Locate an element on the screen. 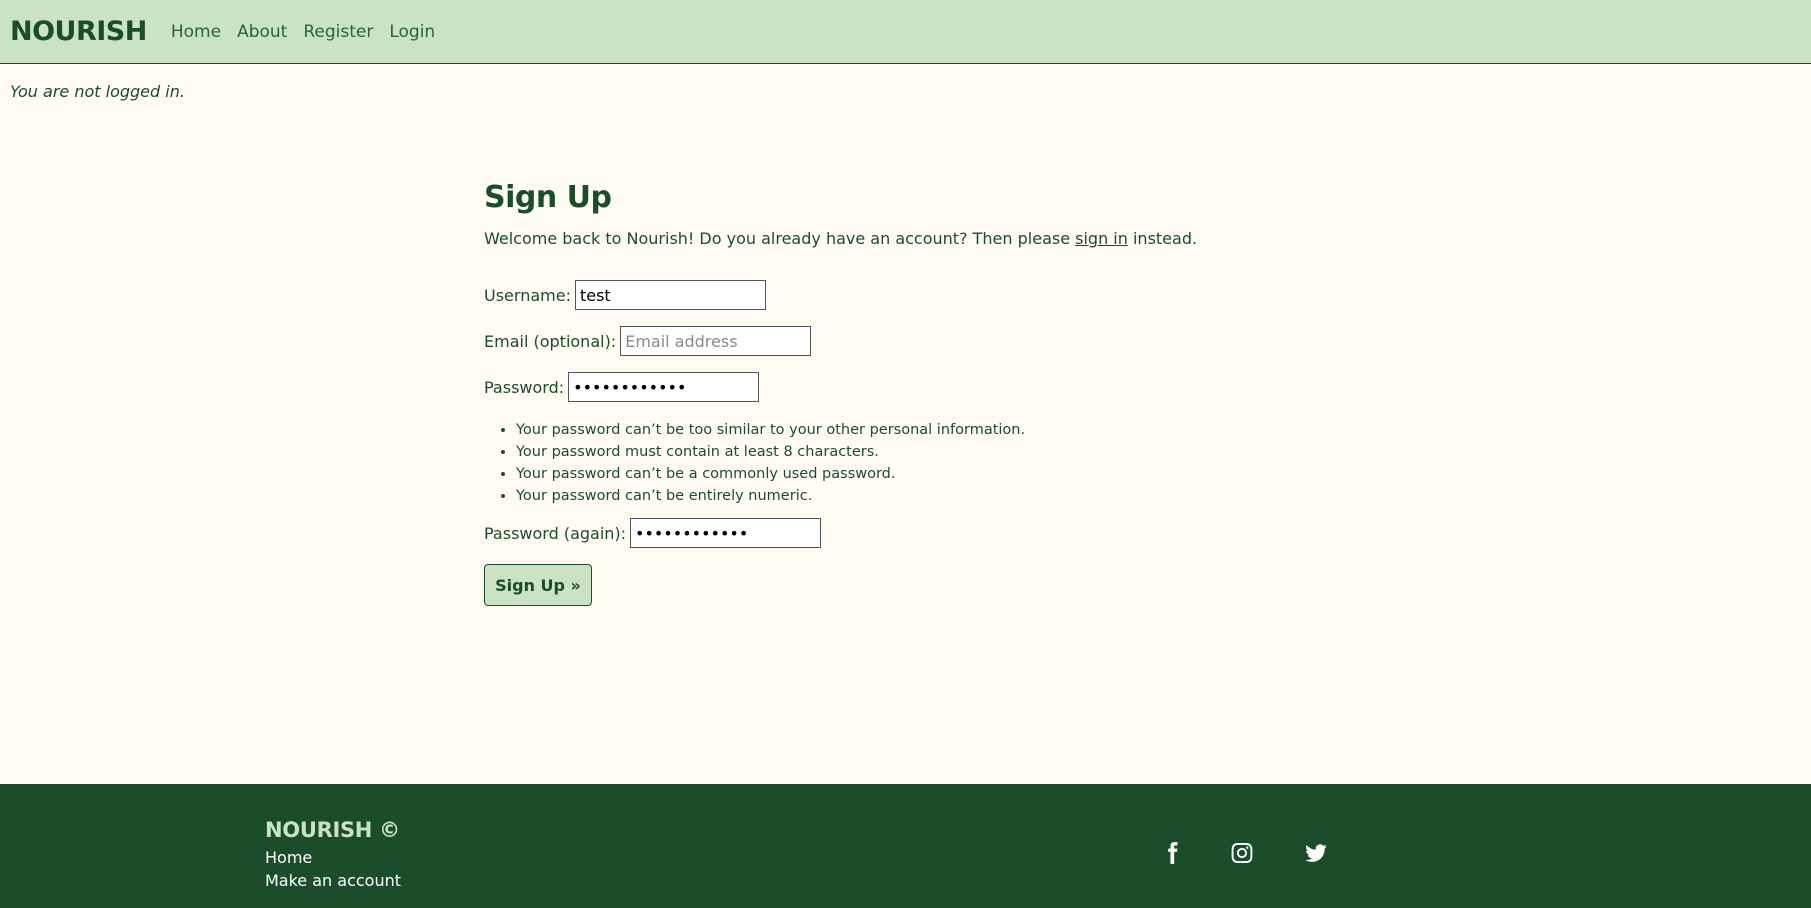 Image resolution: width=1811 pixels, height=908 pixels. password-row: Password: is located at coordinates (864, 387).